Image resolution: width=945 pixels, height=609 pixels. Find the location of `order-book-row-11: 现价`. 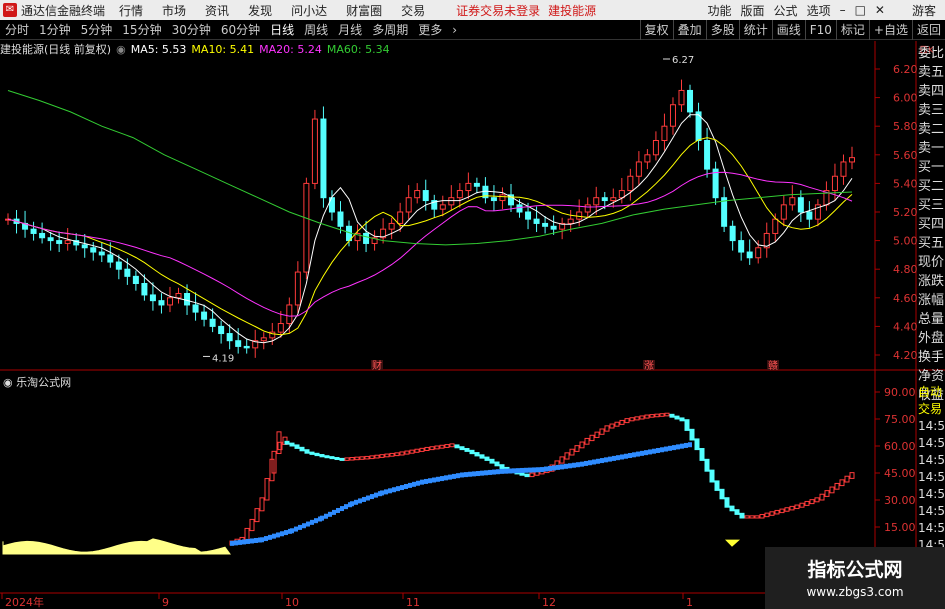

order-book-row-11: 现价 is located at coordinates (931, 262).